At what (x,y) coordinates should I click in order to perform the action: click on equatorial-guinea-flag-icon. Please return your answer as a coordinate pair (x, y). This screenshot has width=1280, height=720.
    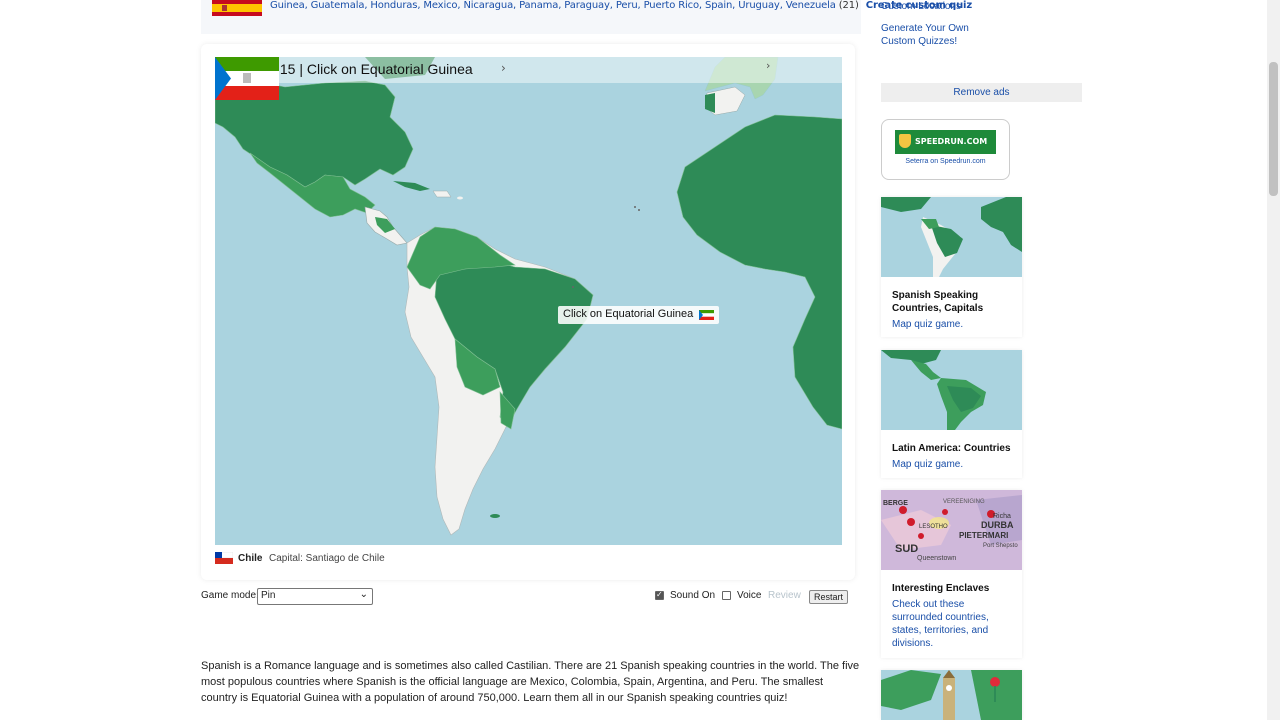
    Looking at the image, I should click on (247, 78).